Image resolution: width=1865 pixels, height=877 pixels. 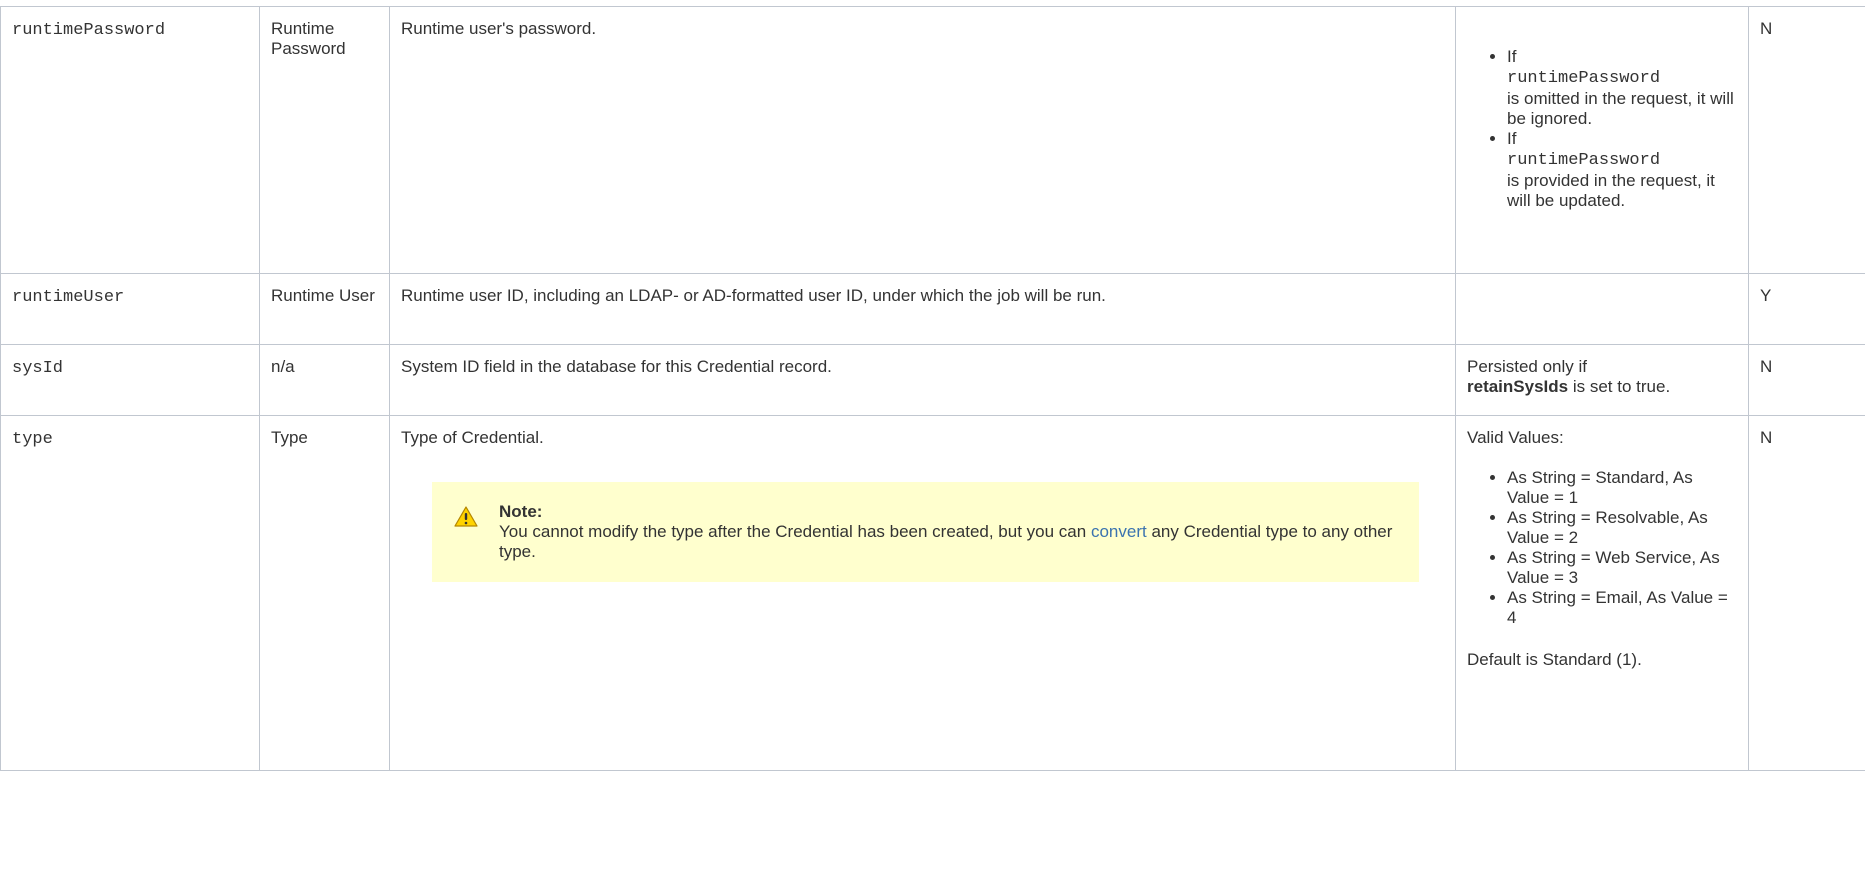 What do you see at coordinates (308, 38) in the screenshot?
I see `ui-field-name: Runtime Password` at bounding box center [308, 38].